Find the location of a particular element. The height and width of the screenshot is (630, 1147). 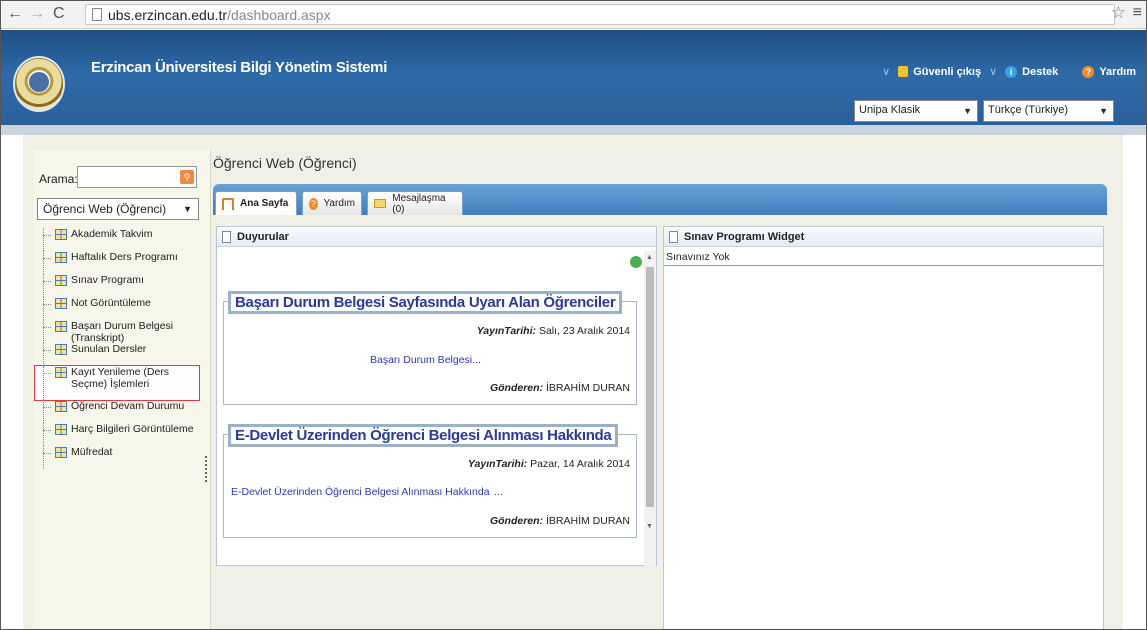

page-title: Öğrenci Web (Öğrenci) is located at coordinates (285, 163).